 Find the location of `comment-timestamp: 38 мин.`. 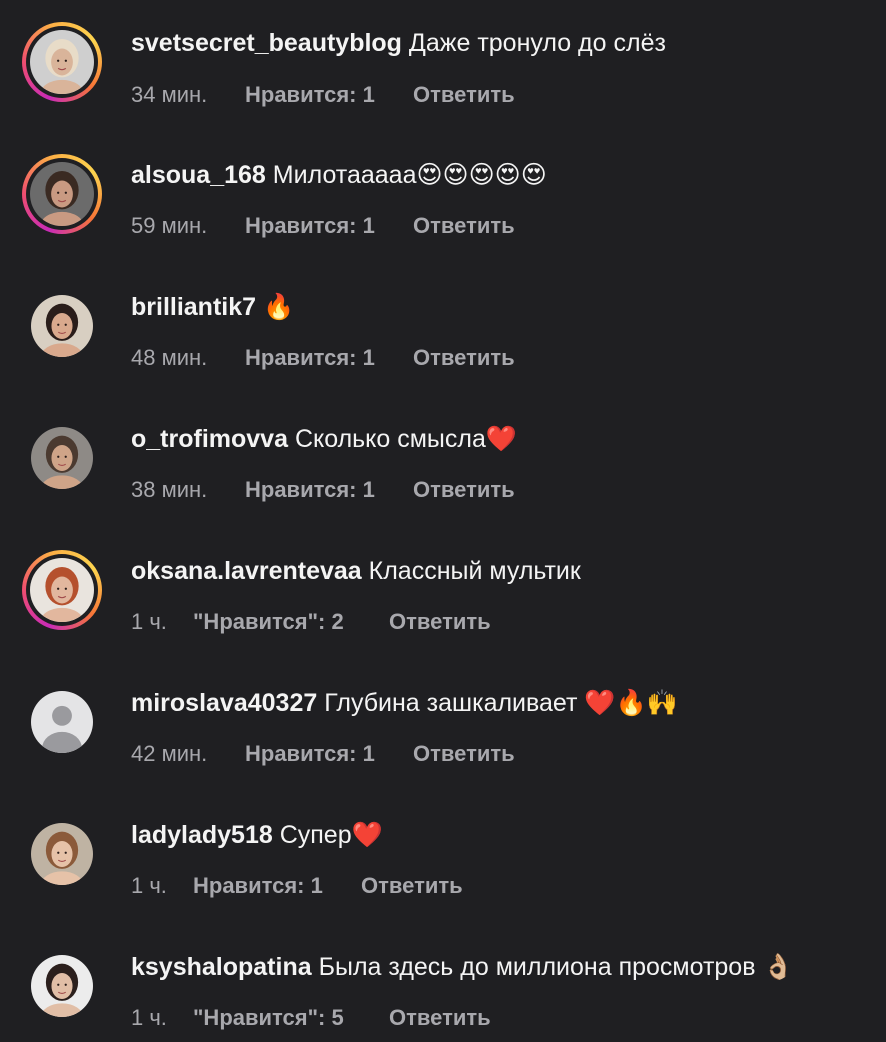

comment-timestamp: 38 мин. is located at coordinates (169, 489).